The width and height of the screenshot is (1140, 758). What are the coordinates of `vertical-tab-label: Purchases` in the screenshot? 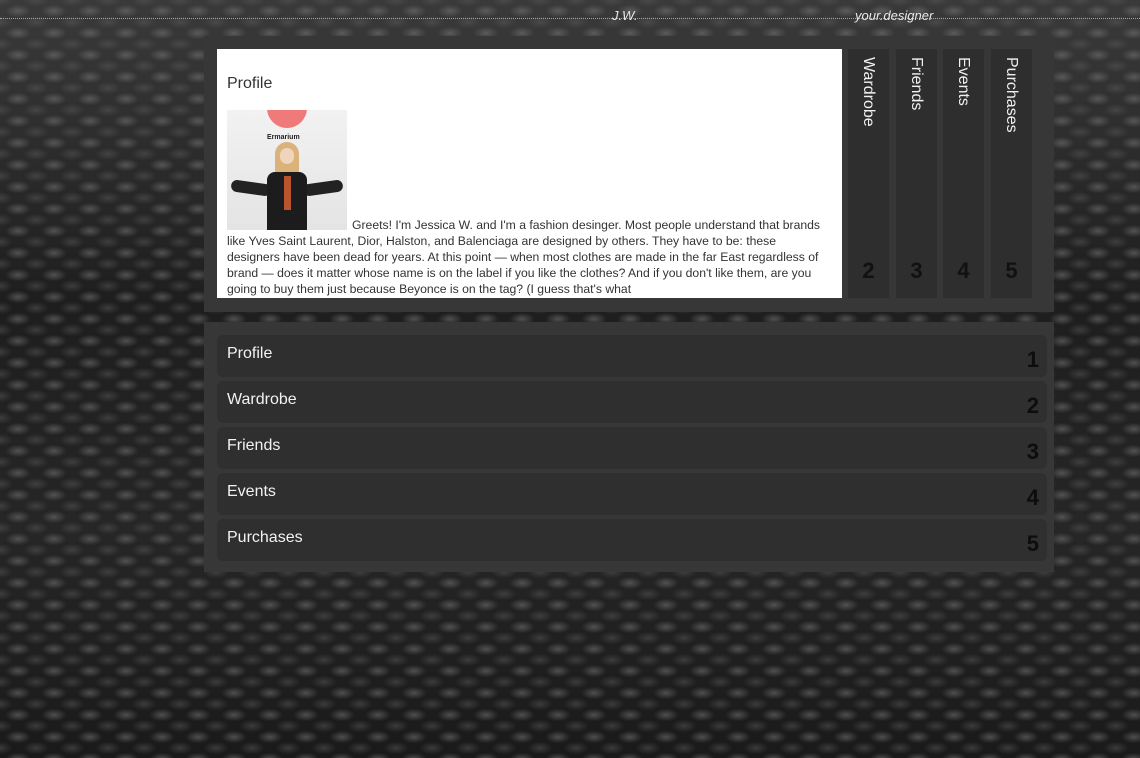 It's located at (1011, 95).